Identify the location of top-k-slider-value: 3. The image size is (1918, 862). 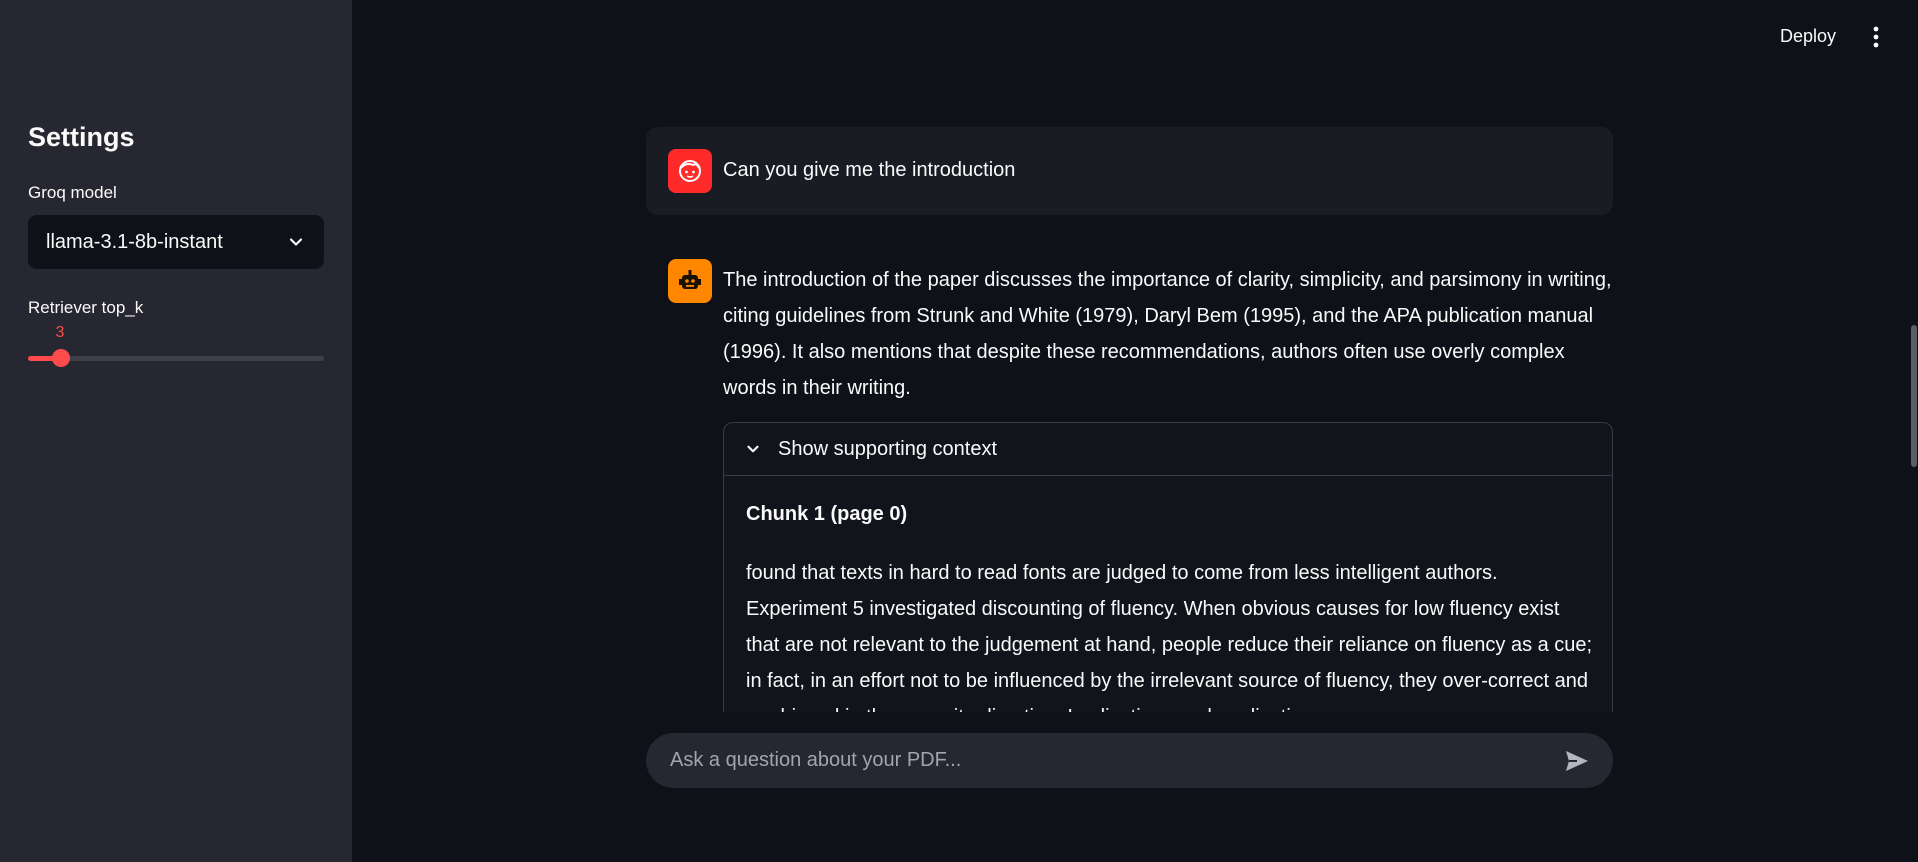
(60, 332).